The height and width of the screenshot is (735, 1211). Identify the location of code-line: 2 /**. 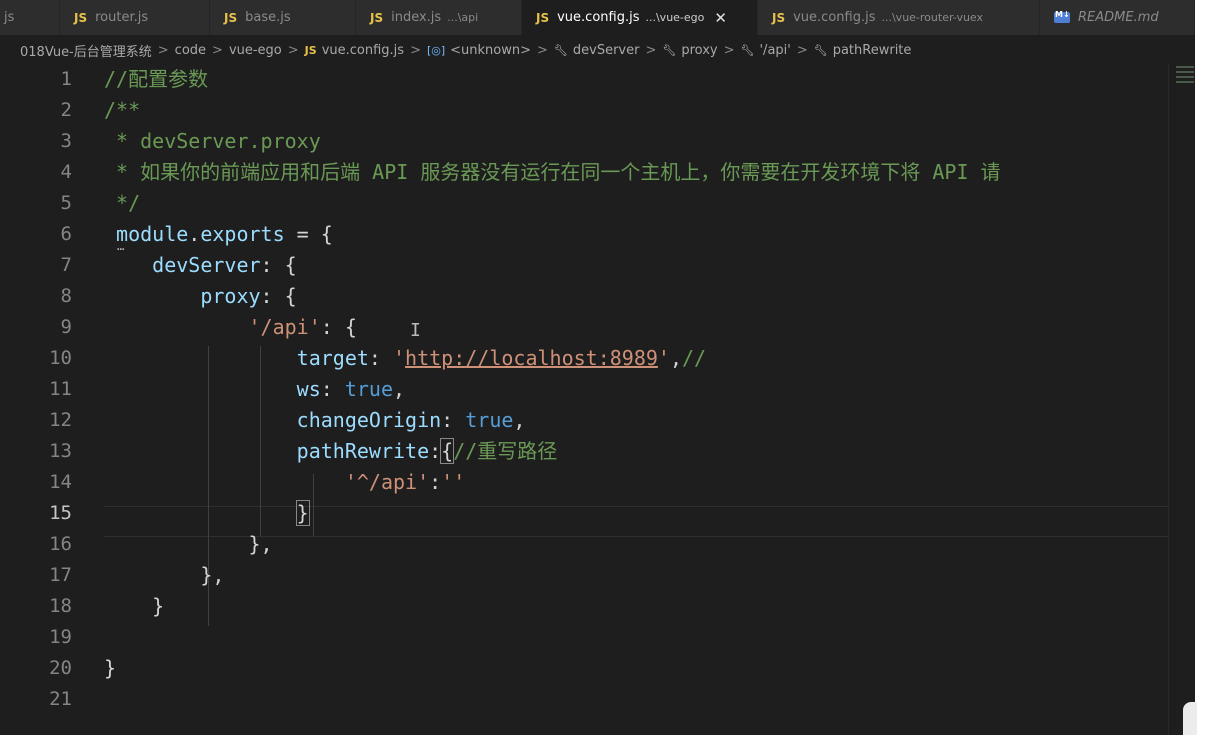
(585, 110).